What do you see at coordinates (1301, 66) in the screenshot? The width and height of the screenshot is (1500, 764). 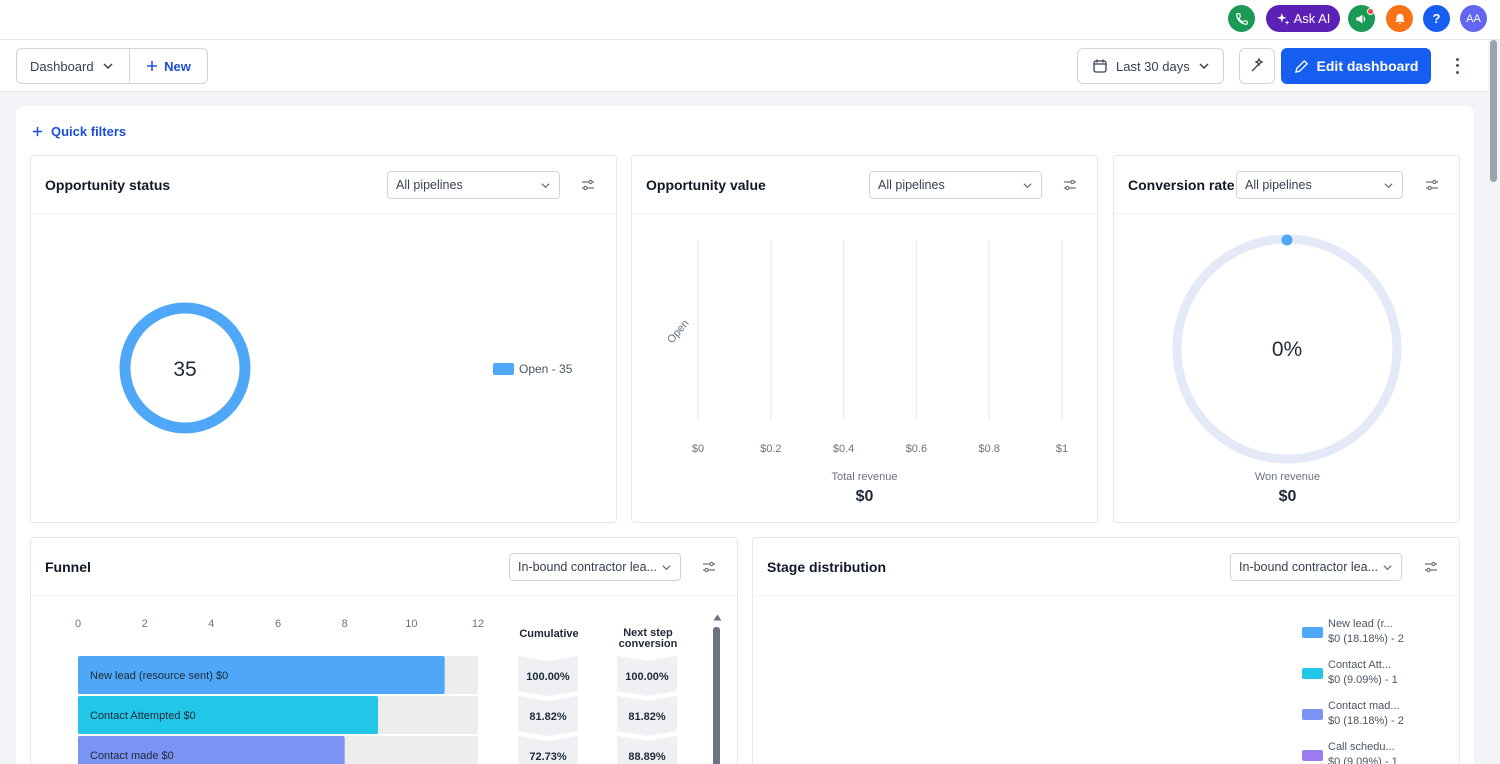 I see `pencil-icon` at bounding box center [1301, 66].